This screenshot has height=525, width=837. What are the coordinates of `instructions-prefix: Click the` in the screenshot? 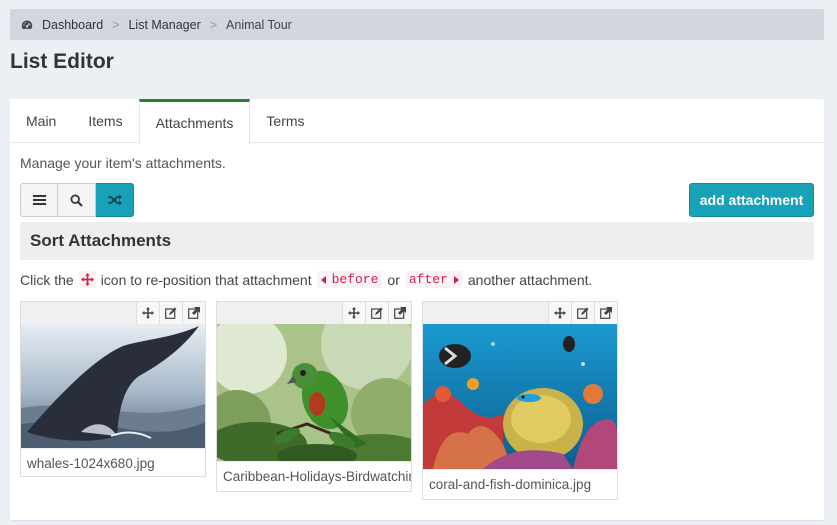 It's located at (47, 279).